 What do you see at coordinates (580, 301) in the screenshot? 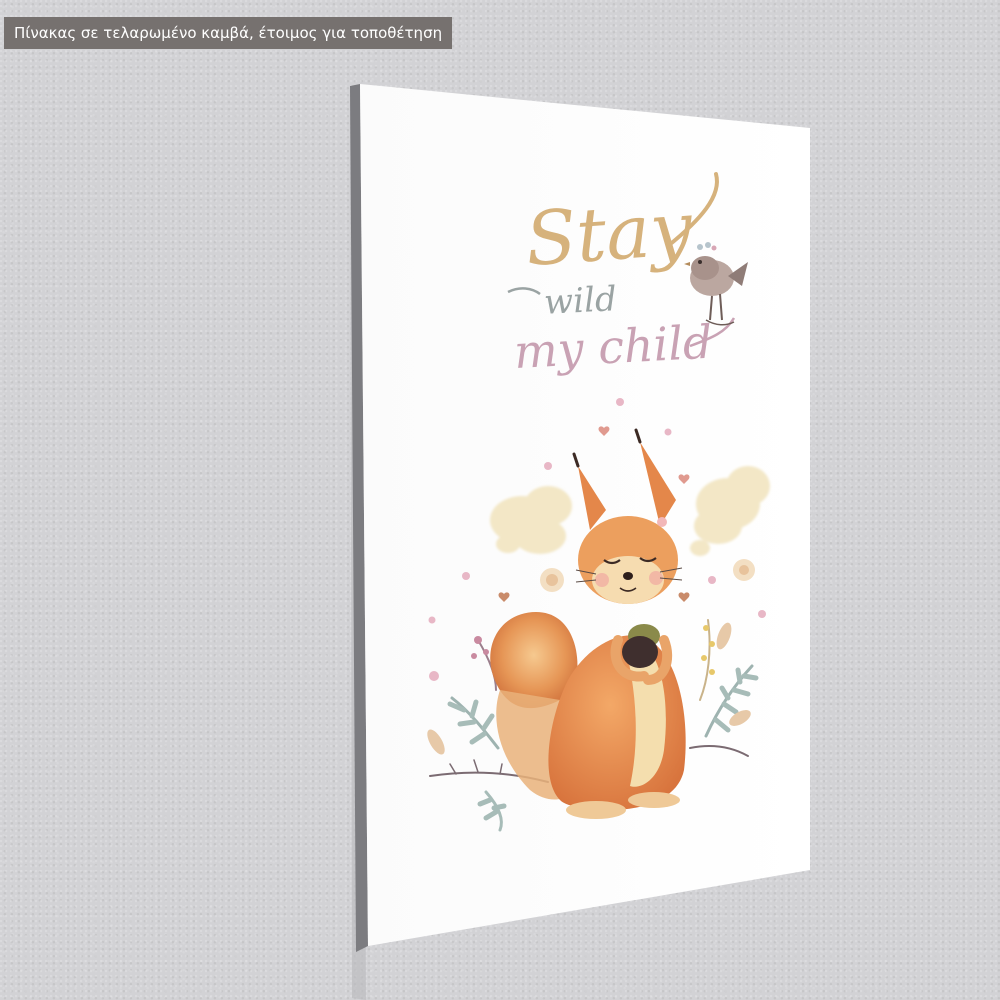
I see `quote-line-wild: wild` at bounding box center [580, 301].